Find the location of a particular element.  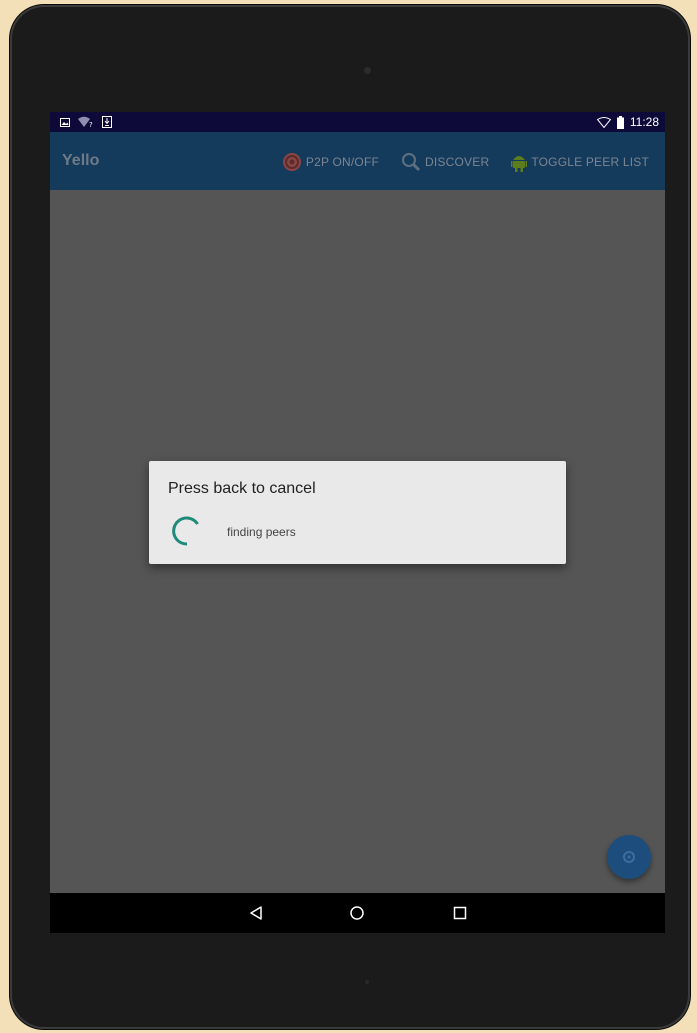

app-title: Yello is located at coordinates (81, 160).